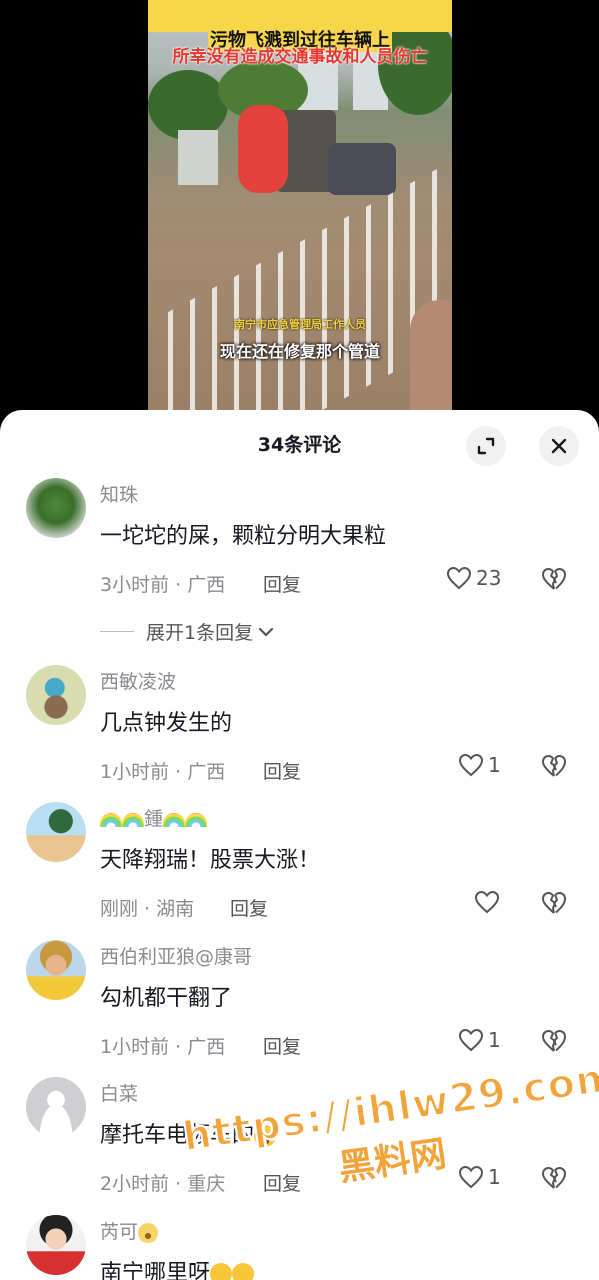 The width and height of the screenshot is (599, 1280). I want to click on comment-text: 南宁哪里呀, so click(177, 1267).